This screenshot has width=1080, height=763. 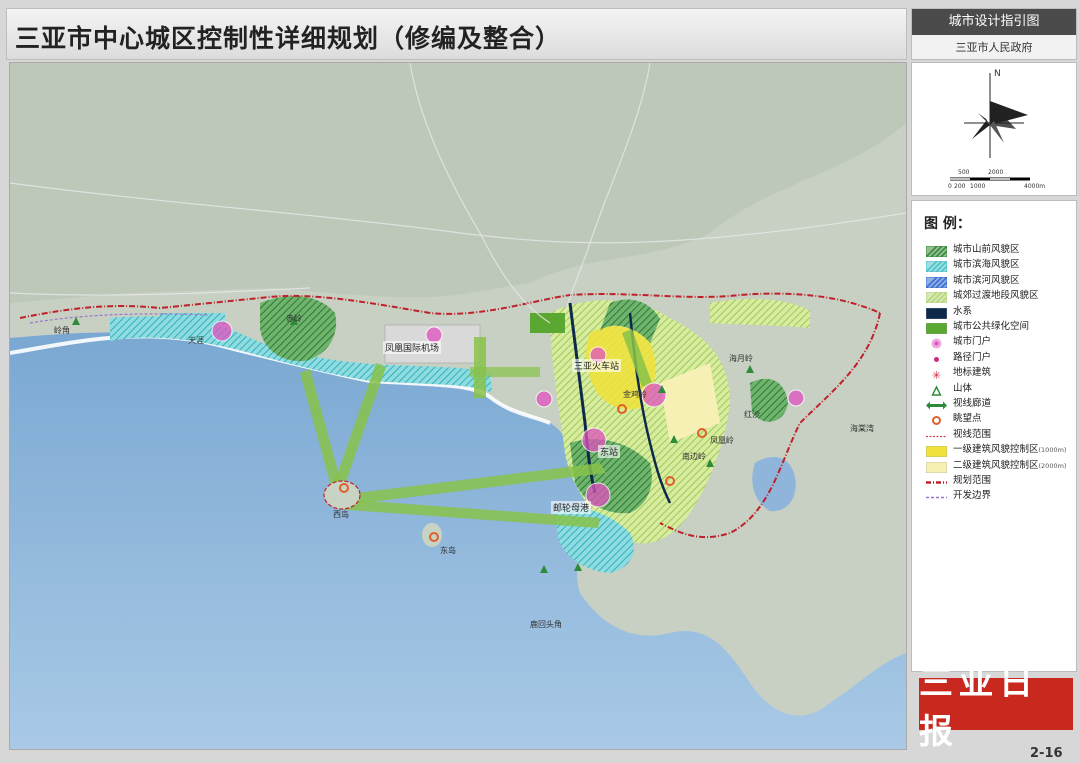 I want to click on legend-label: 城郊过渡地段风貌区, so click(x=996, y=294).